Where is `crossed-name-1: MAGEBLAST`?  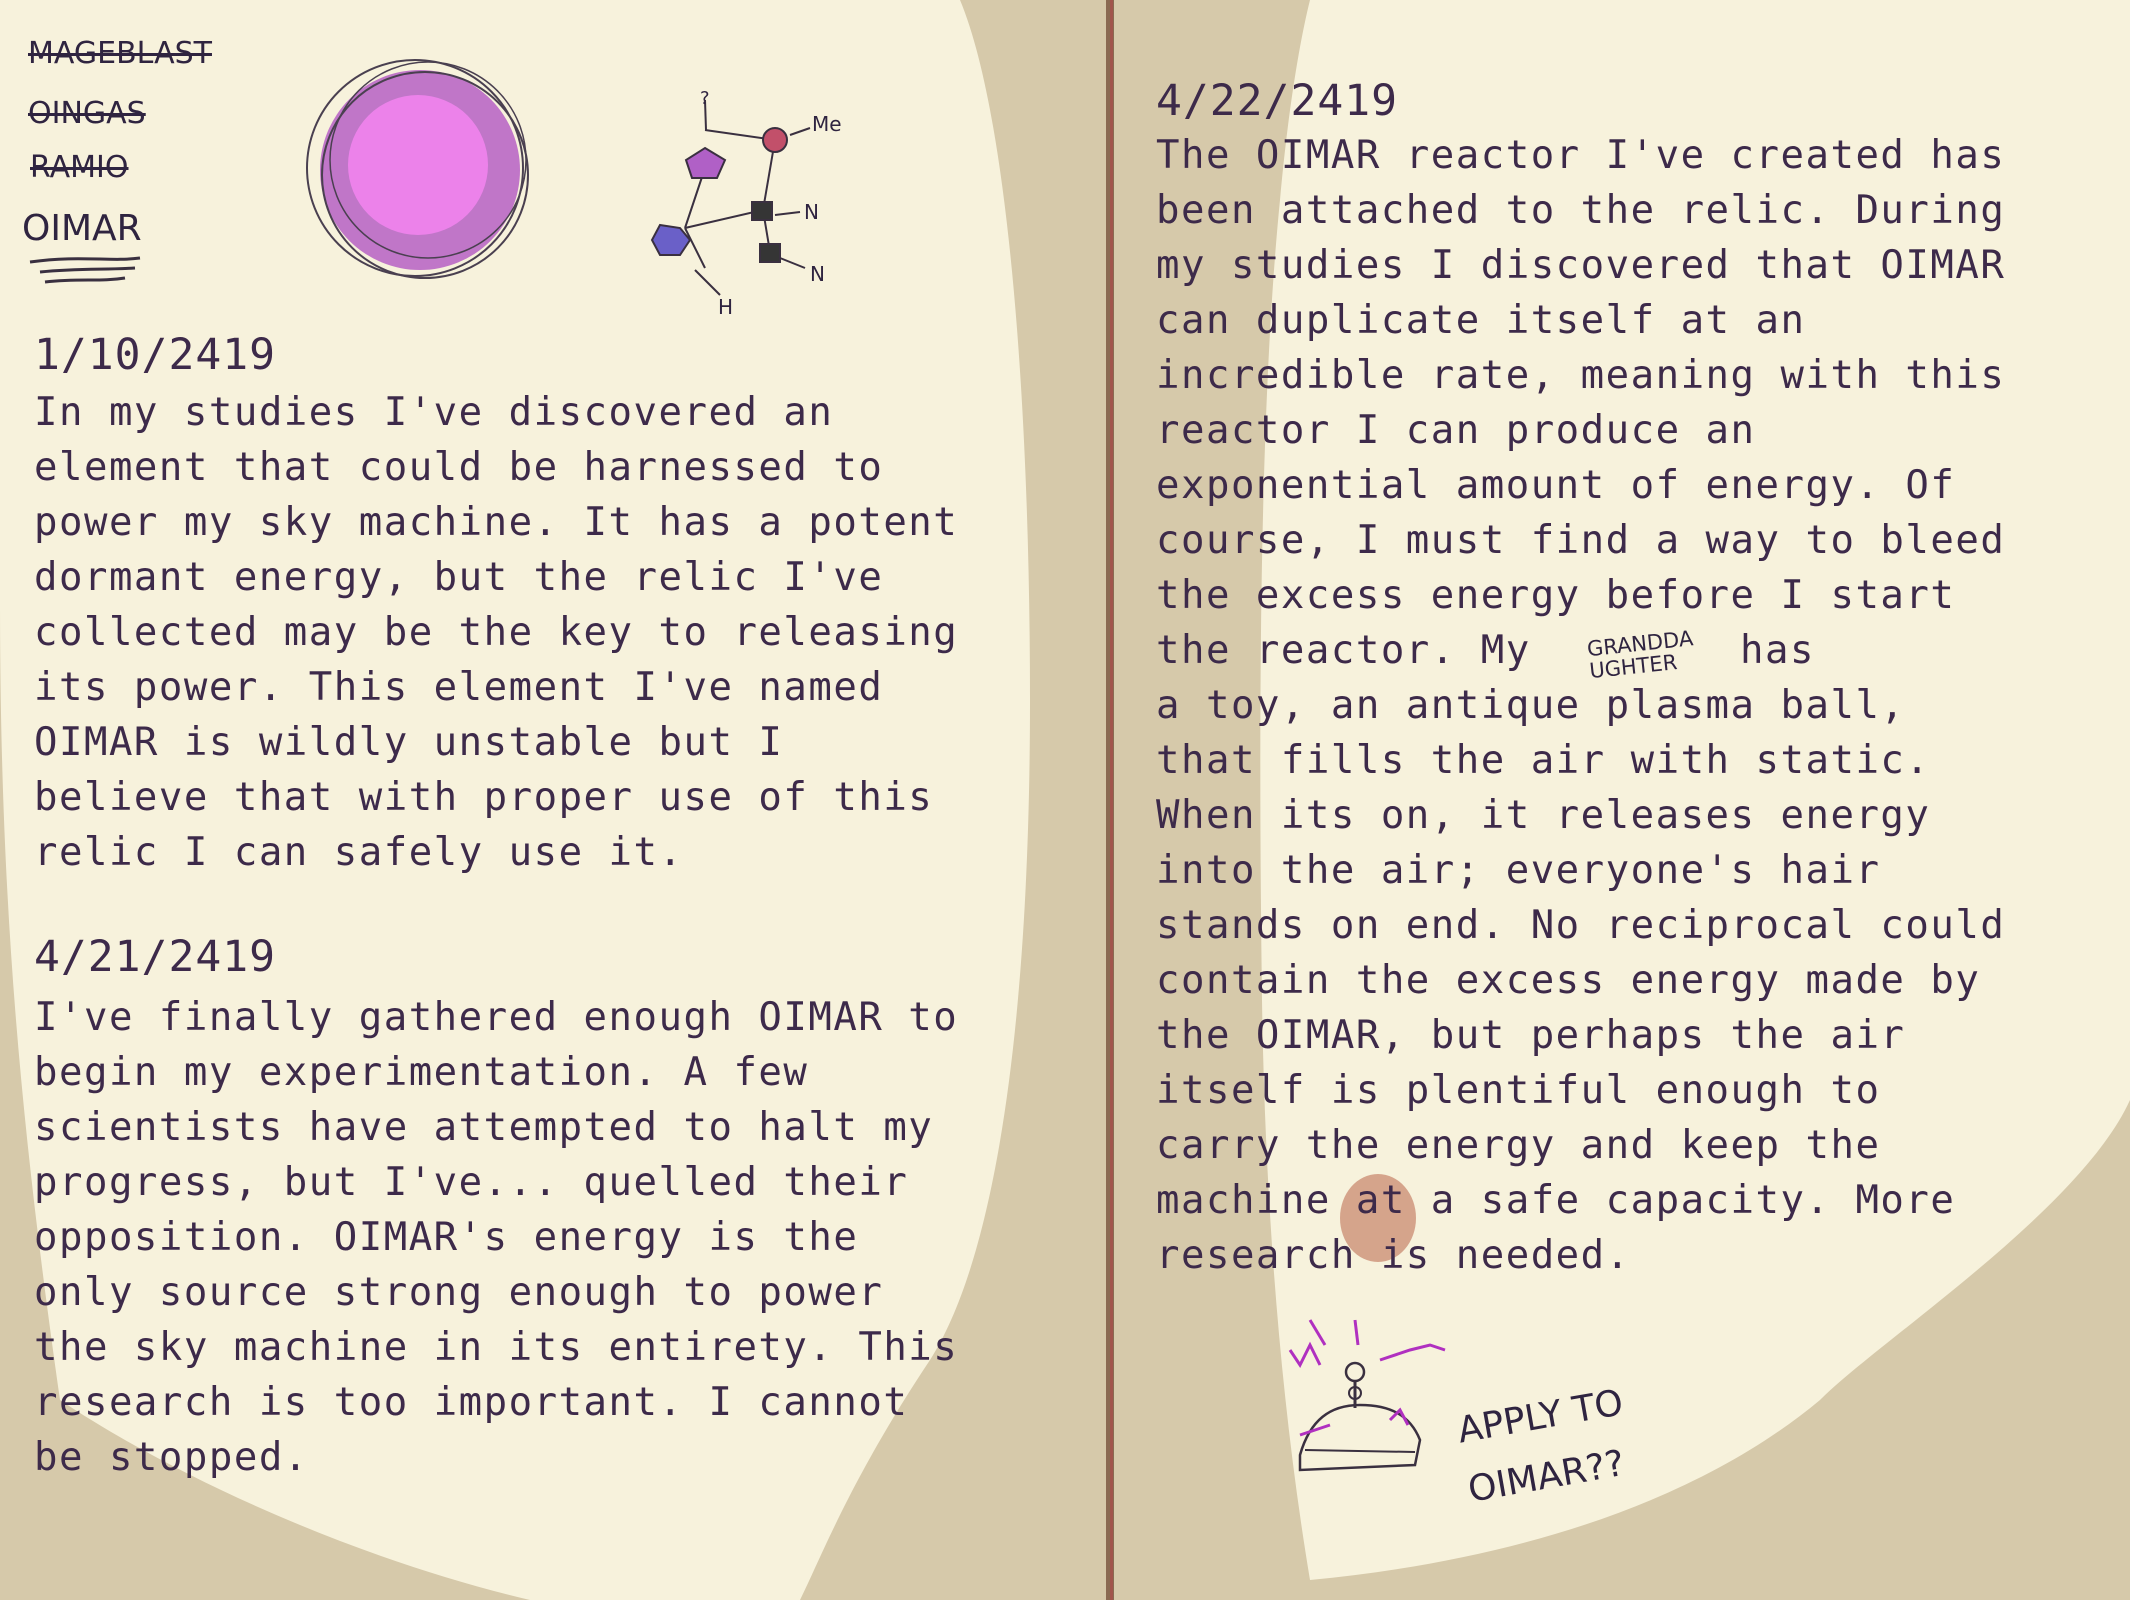 crossed-name-1: MAGEBLAST is located at coordinates (120, 53).